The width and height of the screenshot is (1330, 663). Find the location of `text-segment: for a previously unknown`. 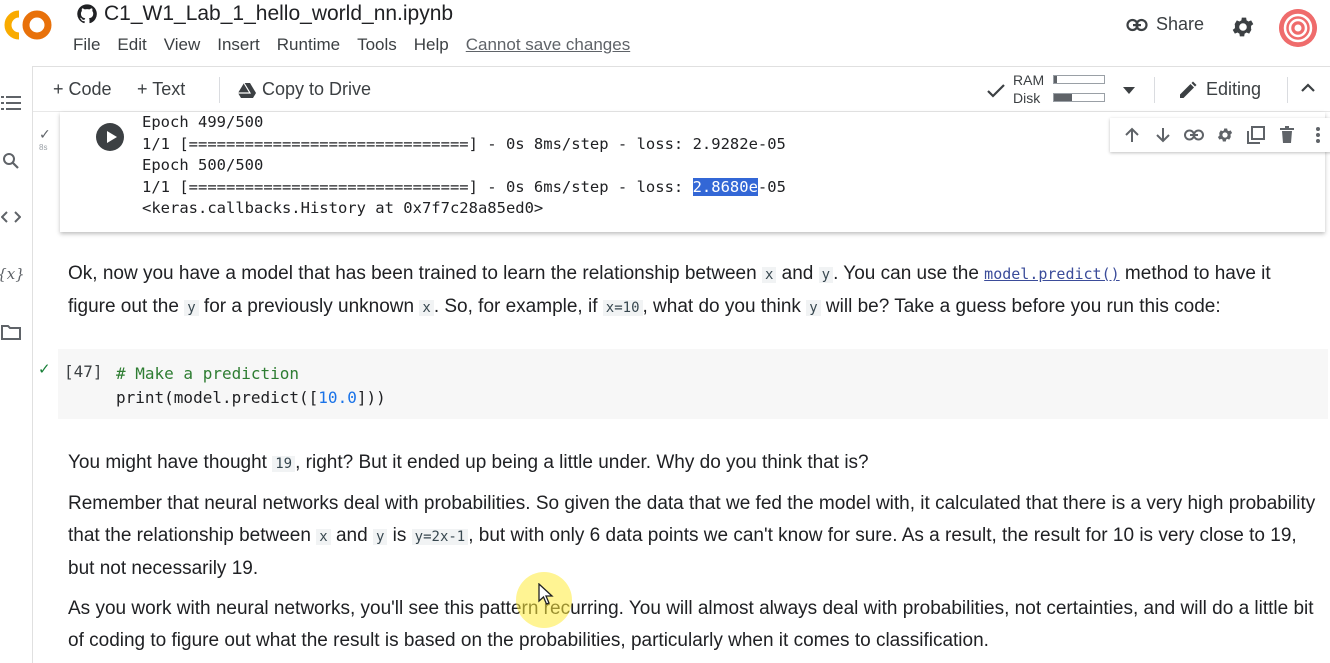

text-segment: for a previously unknown is located at coordinates (309, 306).